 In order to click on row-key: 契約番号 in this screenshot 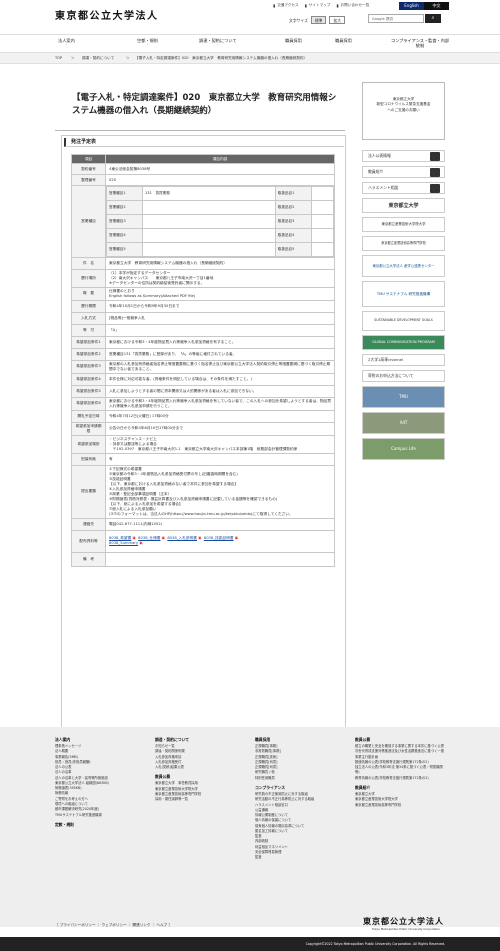, I will do `click(88, 169)`.